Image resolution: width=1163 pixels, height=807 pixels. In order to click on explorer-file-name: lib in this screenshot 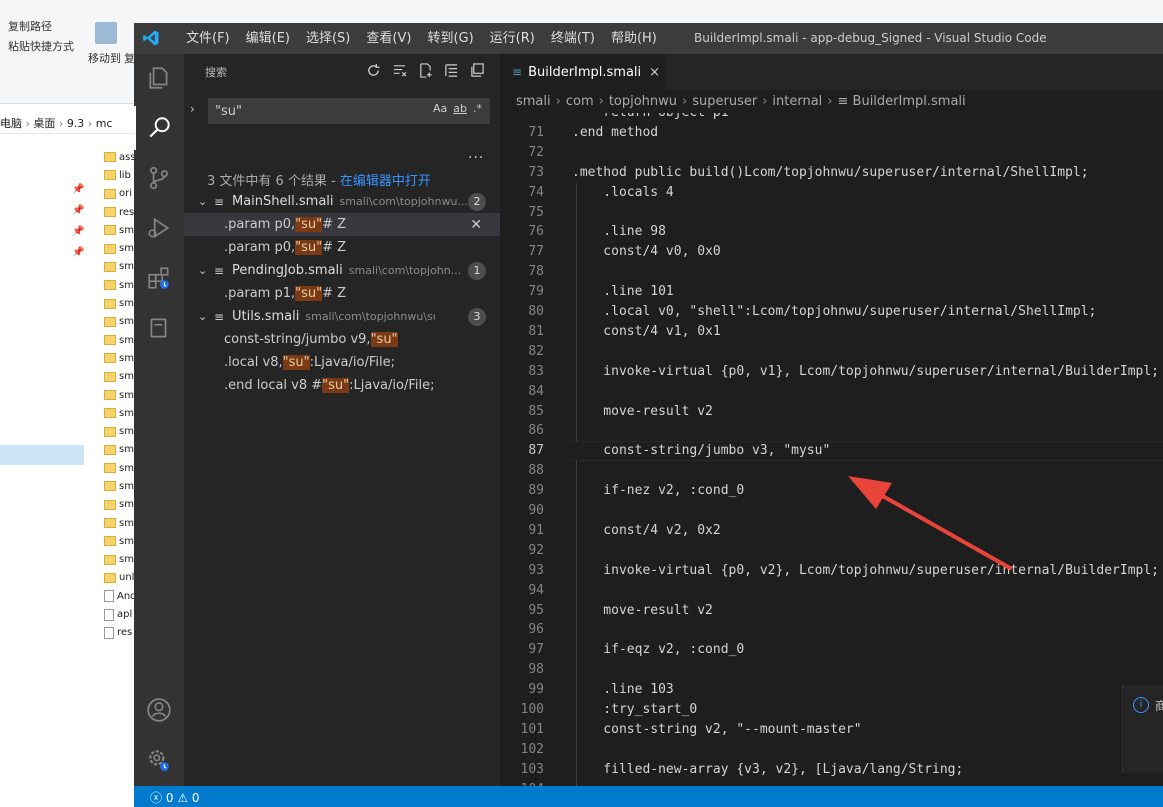, I will do `click(125, 175)`.